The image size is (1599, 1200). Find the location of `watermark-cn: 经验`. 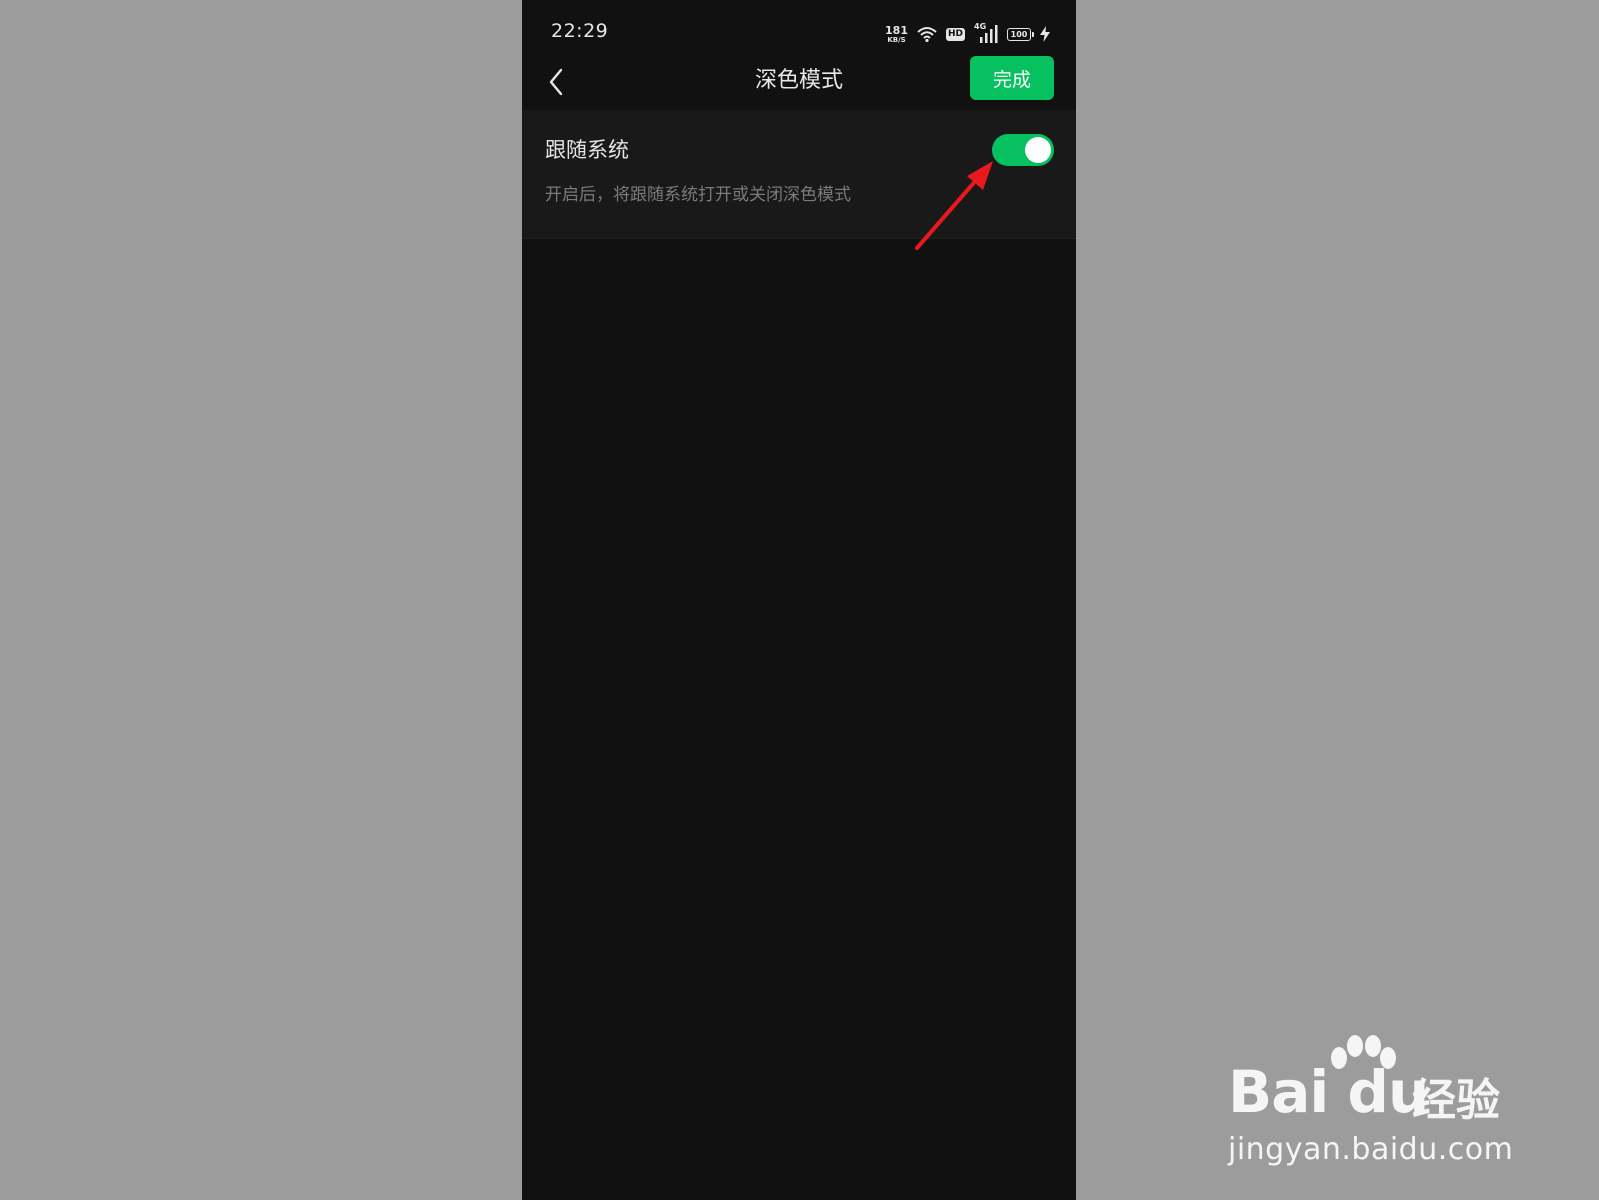

watermark-cn: 经验 is located at coordinates (1456, 1100).